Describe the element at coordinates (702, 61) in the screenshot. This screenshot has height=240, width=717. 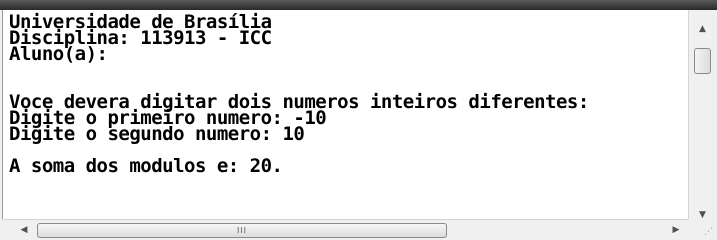
I see `vertical-scroll-thumb` at that location.